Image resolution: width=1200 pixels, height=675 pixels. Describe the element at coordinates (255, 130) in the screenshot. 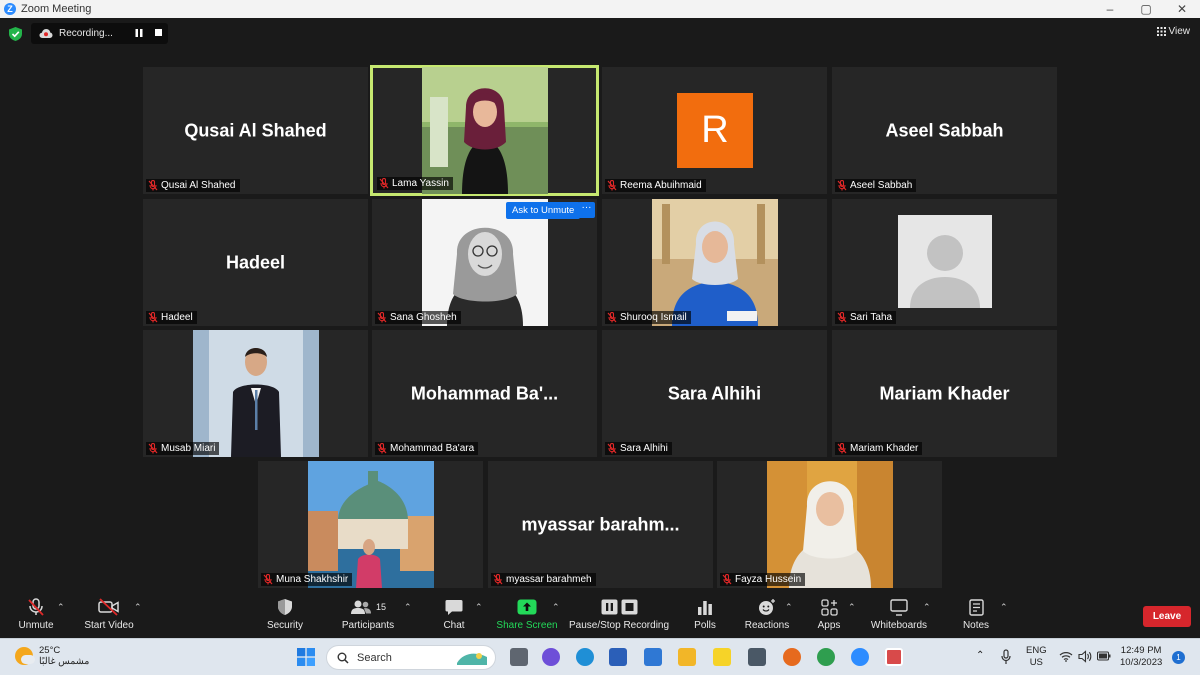

I see `participant-tile: Qusai Al Shahed Qusai Al Shahed` at that location.